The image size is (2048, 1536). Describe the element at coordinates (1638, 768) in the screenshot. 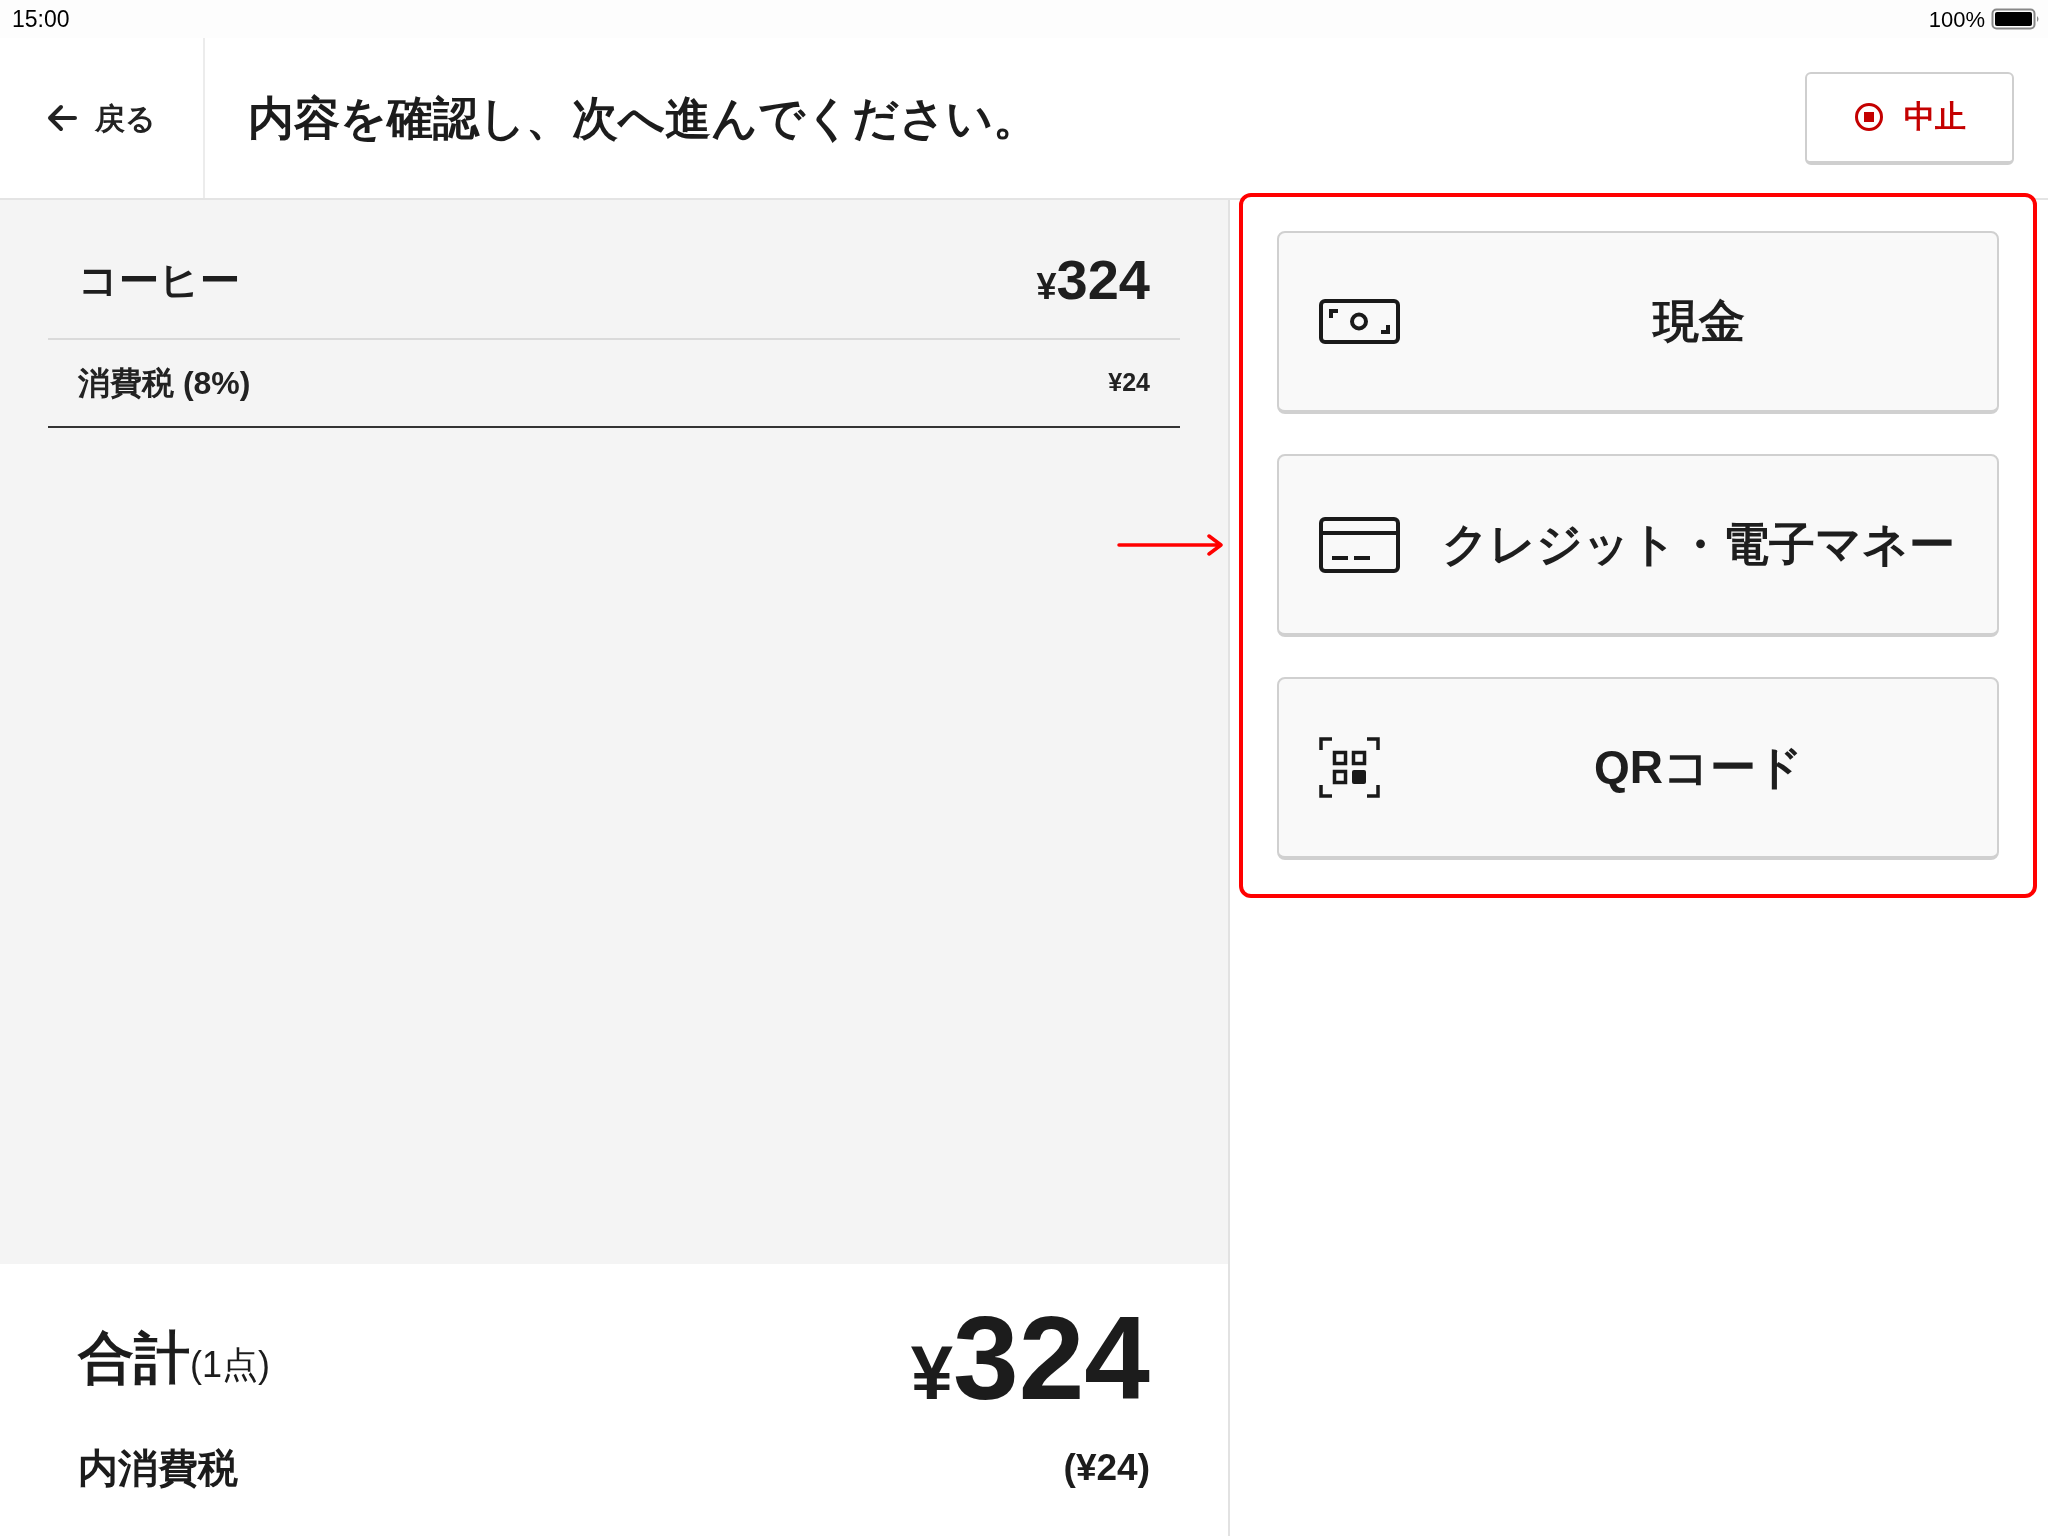

I see `payment-method-button: QRコード` at that location.